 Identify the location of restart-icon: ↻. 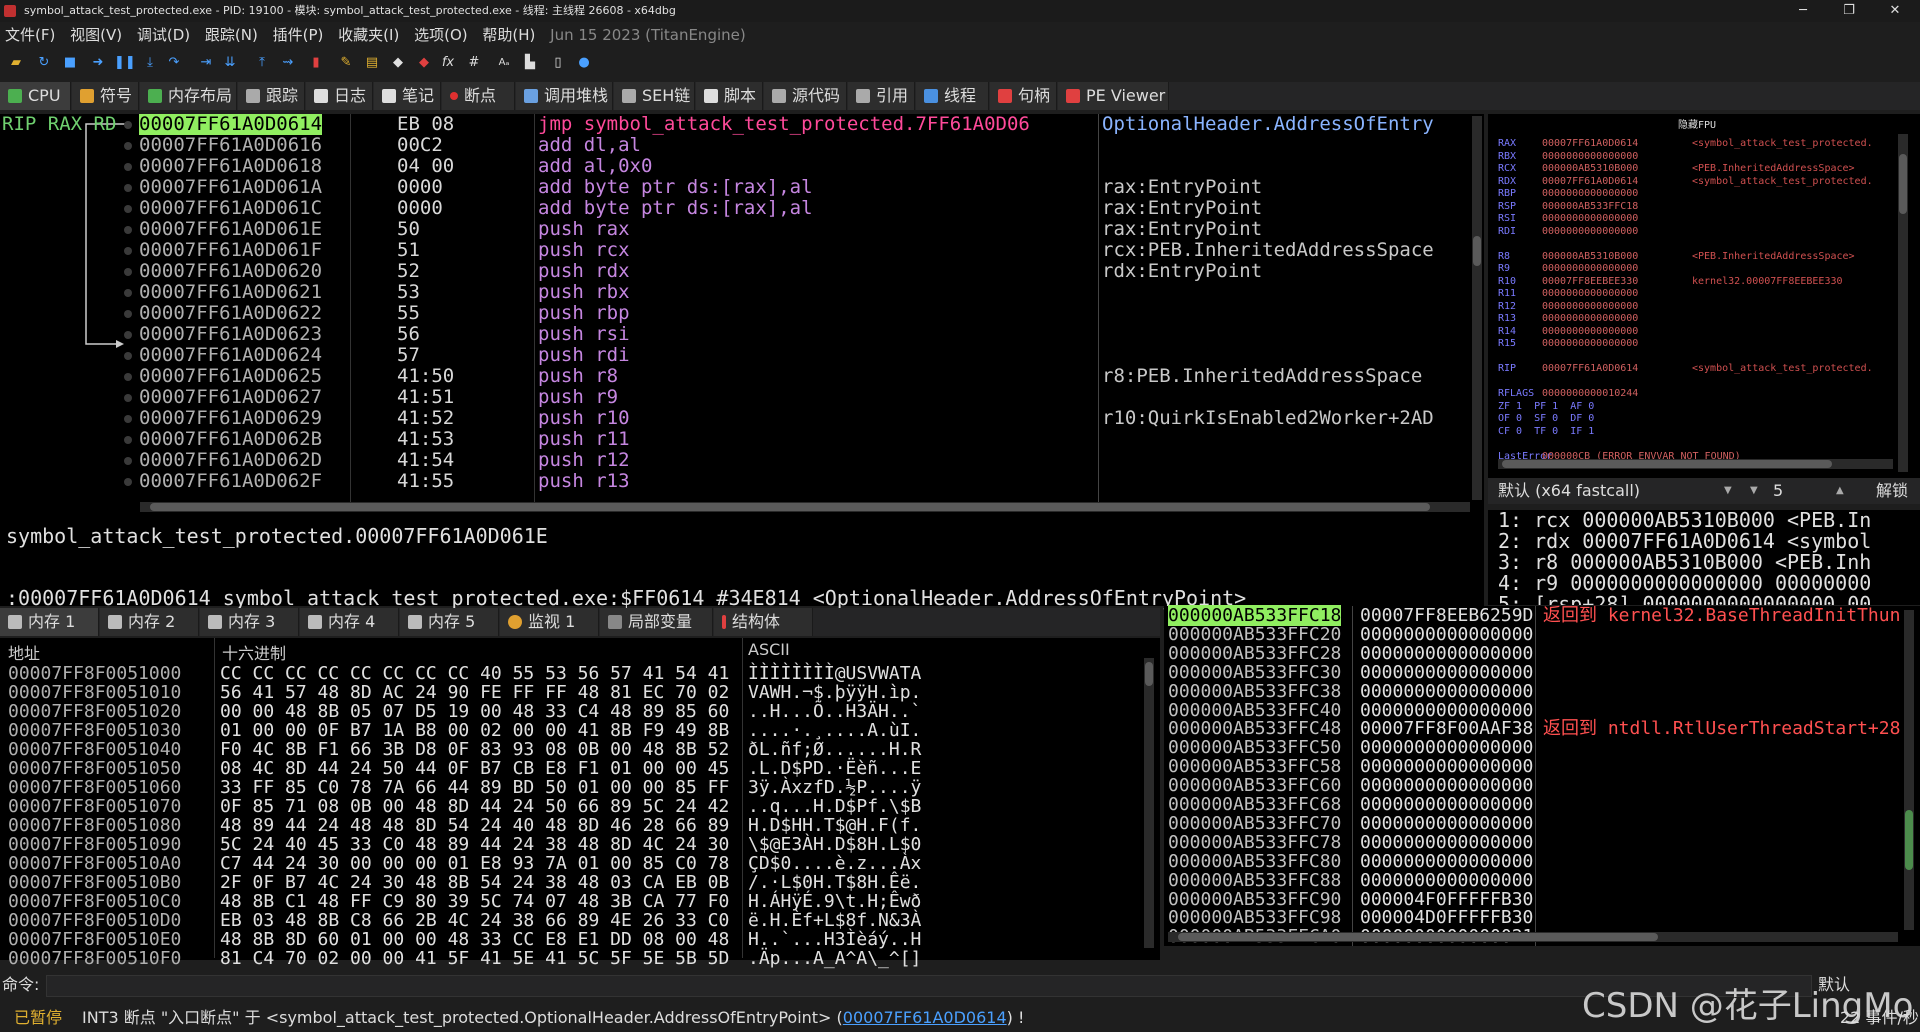
(44, 63).